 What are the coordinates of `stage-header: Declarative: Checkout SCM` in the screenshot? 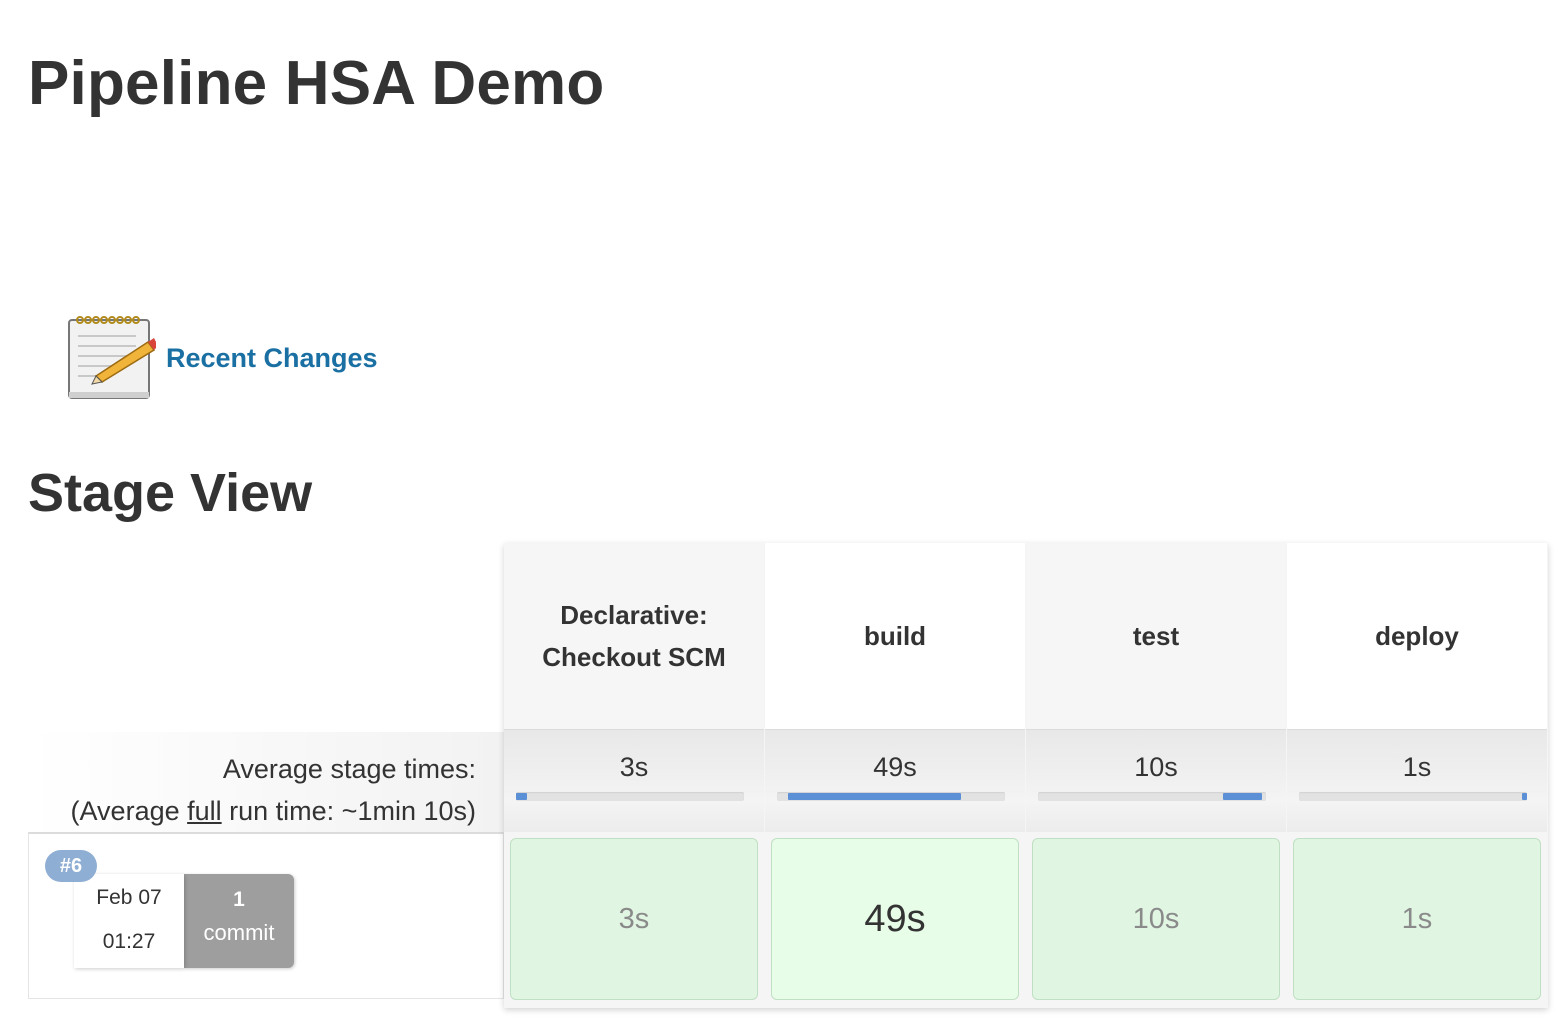 It's located at (634, 636).